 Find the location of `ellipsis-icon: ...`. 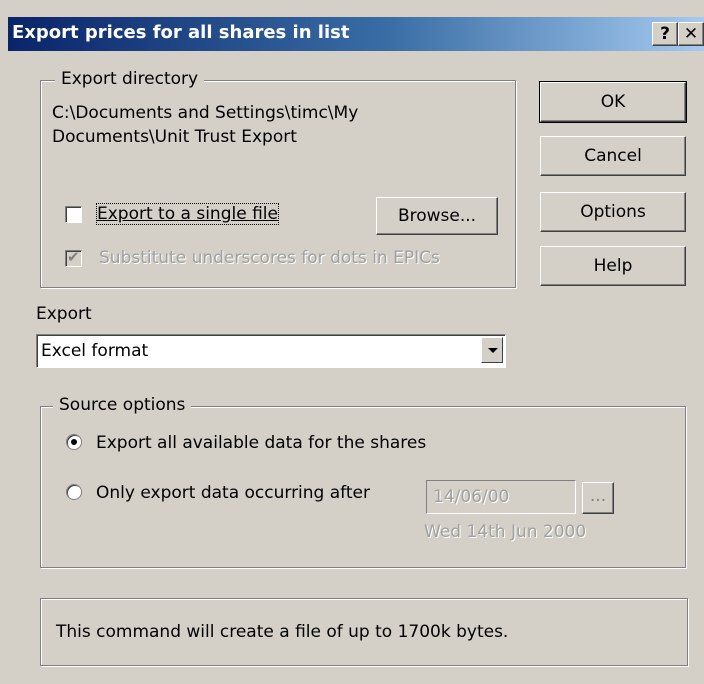

ellipsis-icon: ... is located at coordinates (598, 496).